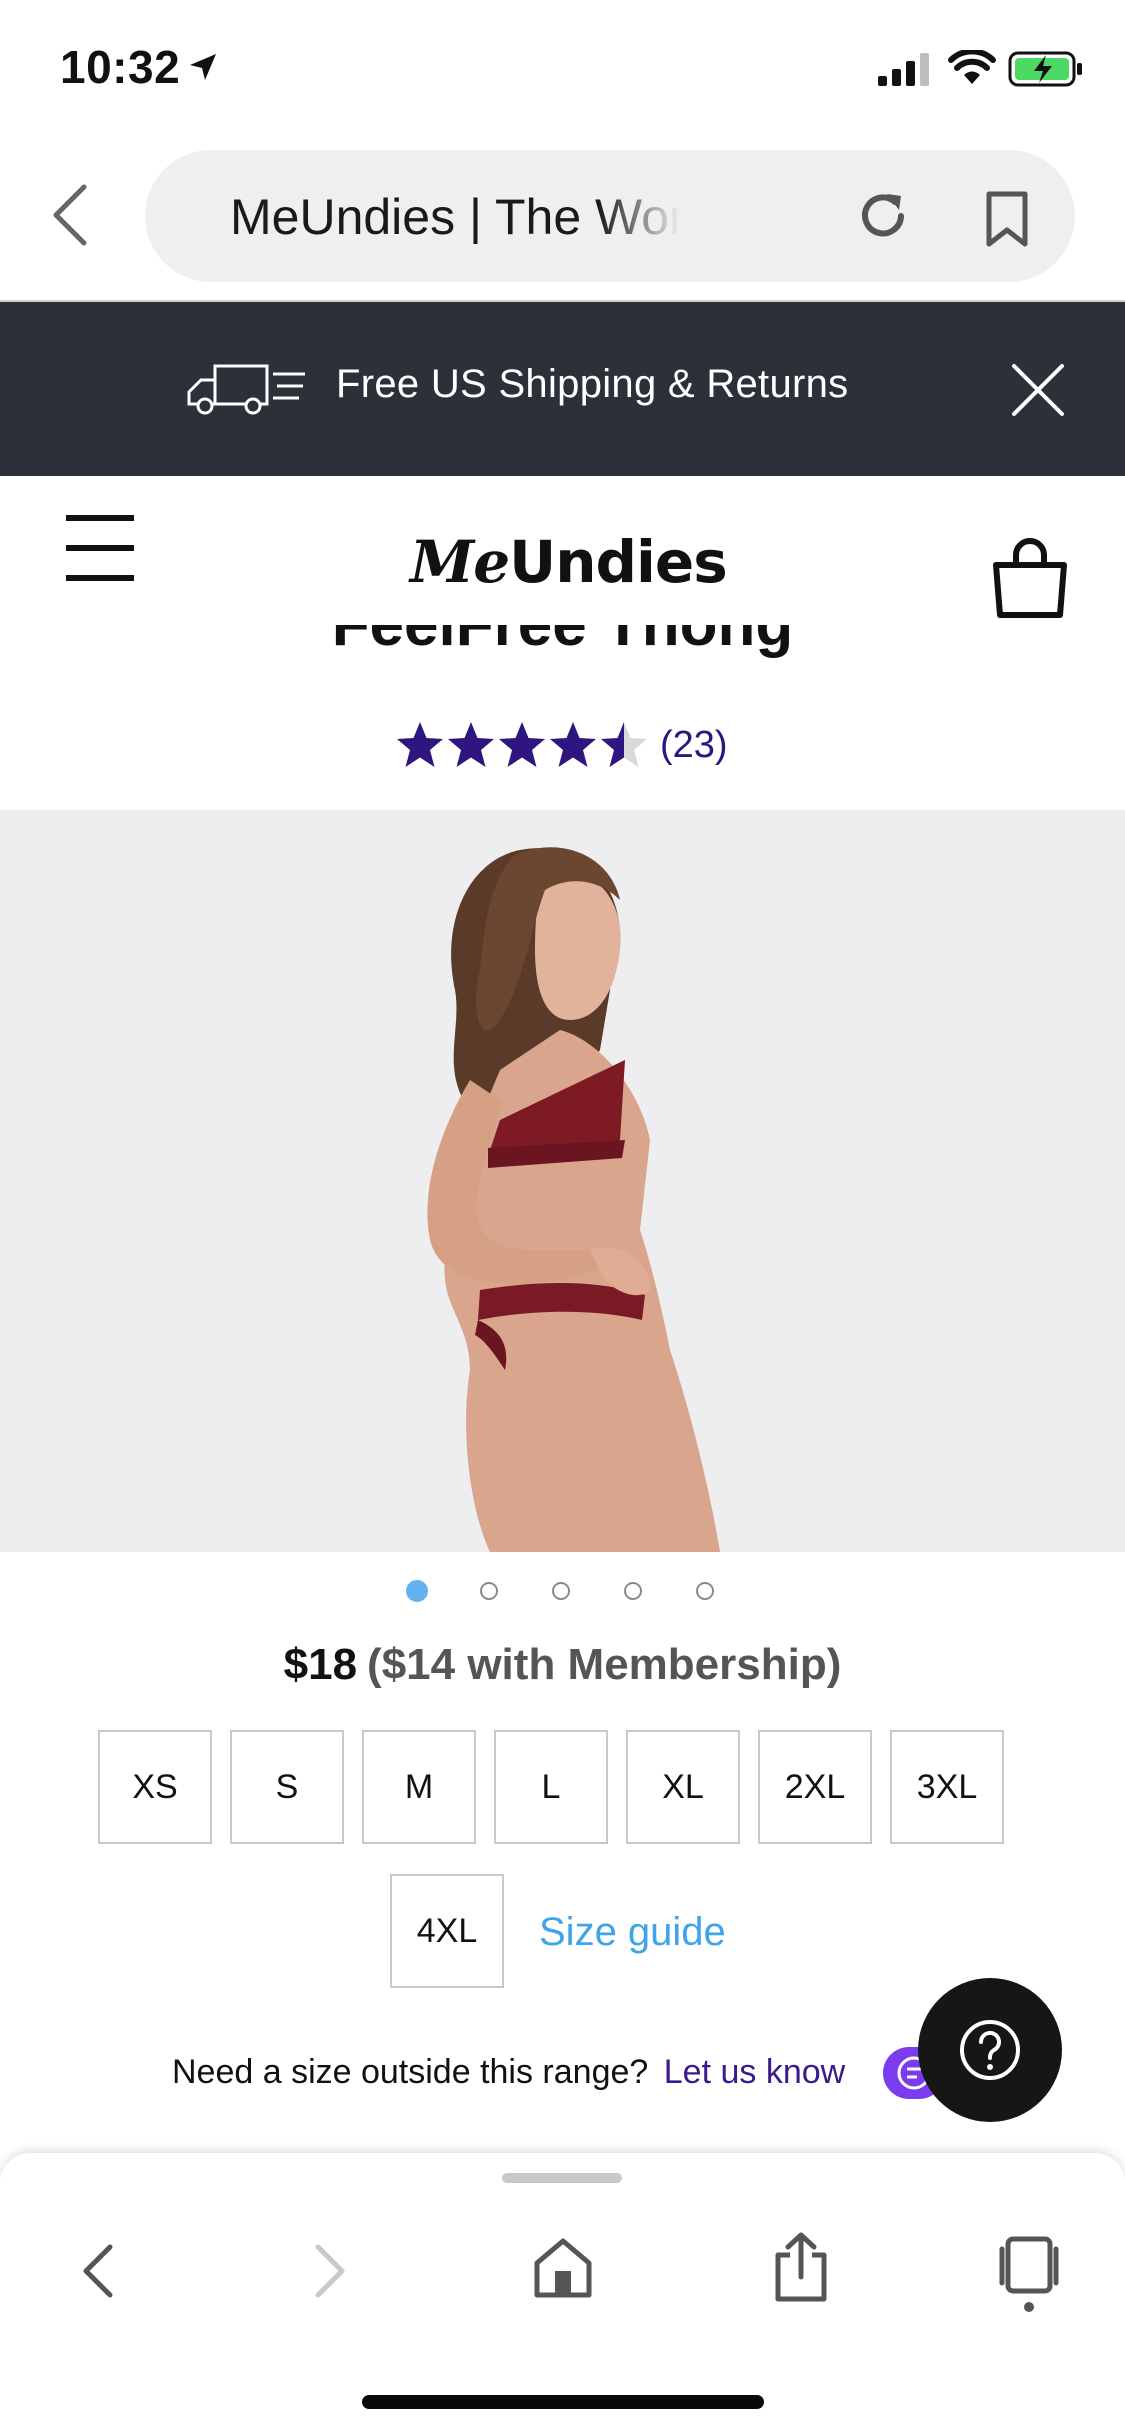 This screenshot has width=1125, height=2436. Describe the element at coordinates (815, 1787) in the screenshot. I see `size-option-2xl: 2XL` at that location.